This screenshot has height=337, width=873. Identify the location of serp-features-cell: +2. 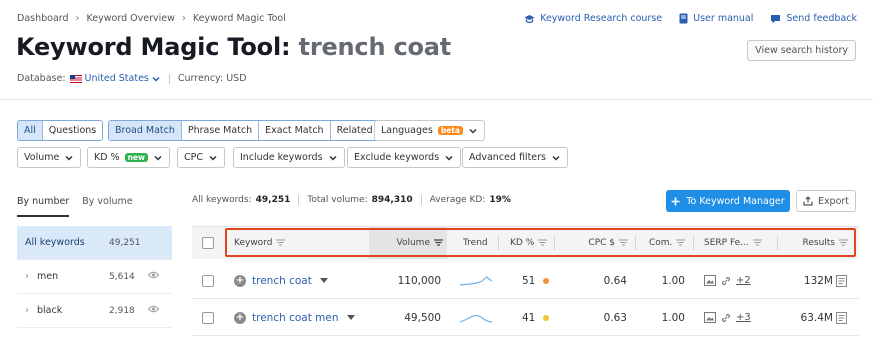
(727, 280).